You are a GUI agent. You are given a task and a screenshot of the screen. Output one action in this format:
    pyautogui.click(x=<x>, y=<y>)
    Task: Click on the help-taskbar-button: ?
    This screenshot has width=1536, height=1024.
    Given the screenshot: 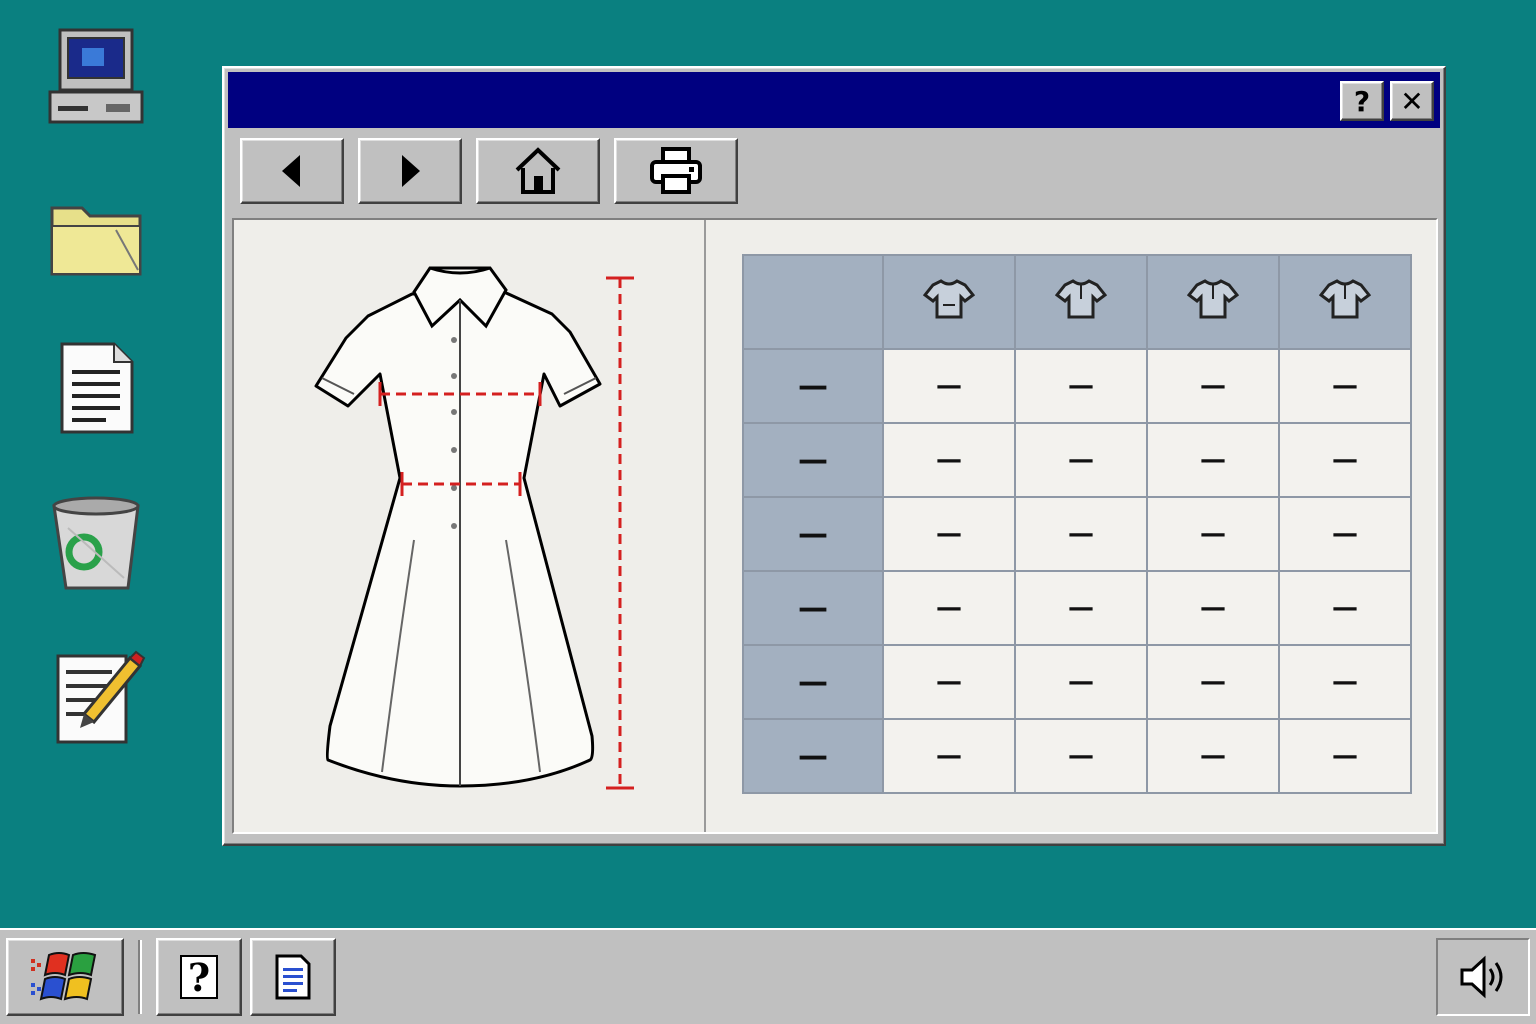 What is the action you would take?
    pyautogui.click(x=199, y=977)
    